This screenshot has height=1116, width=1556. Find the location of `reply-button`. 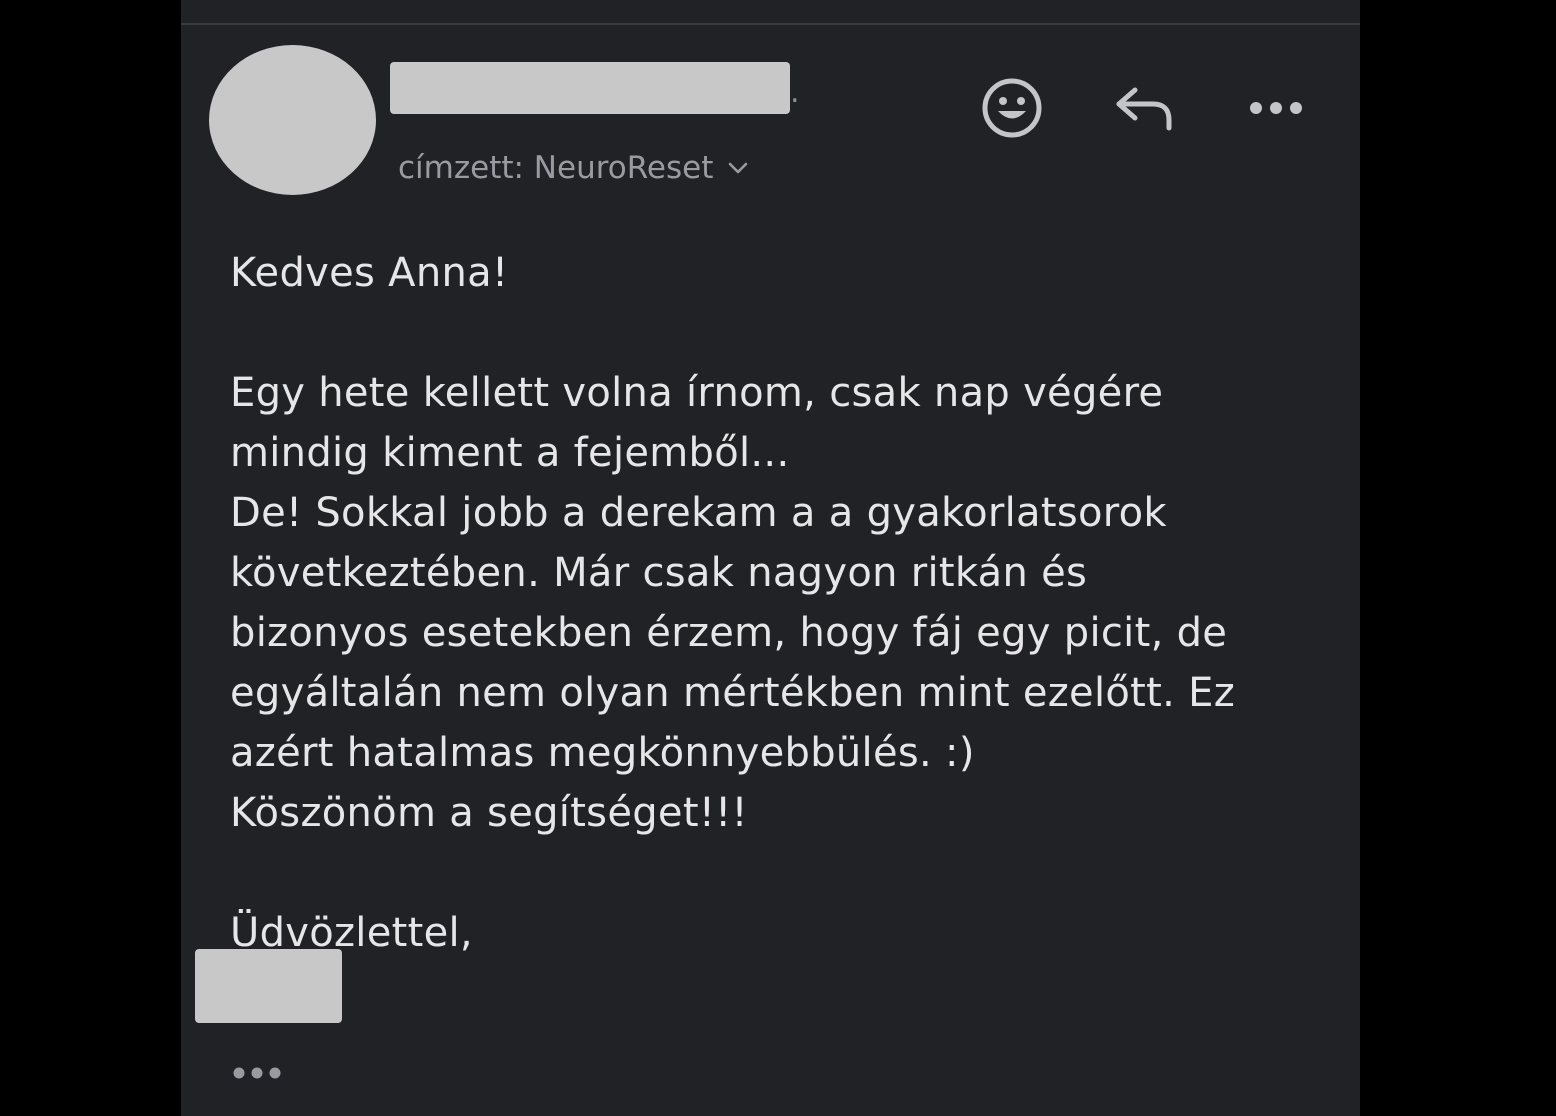

reply-button is located at coordinates (1144, 110).